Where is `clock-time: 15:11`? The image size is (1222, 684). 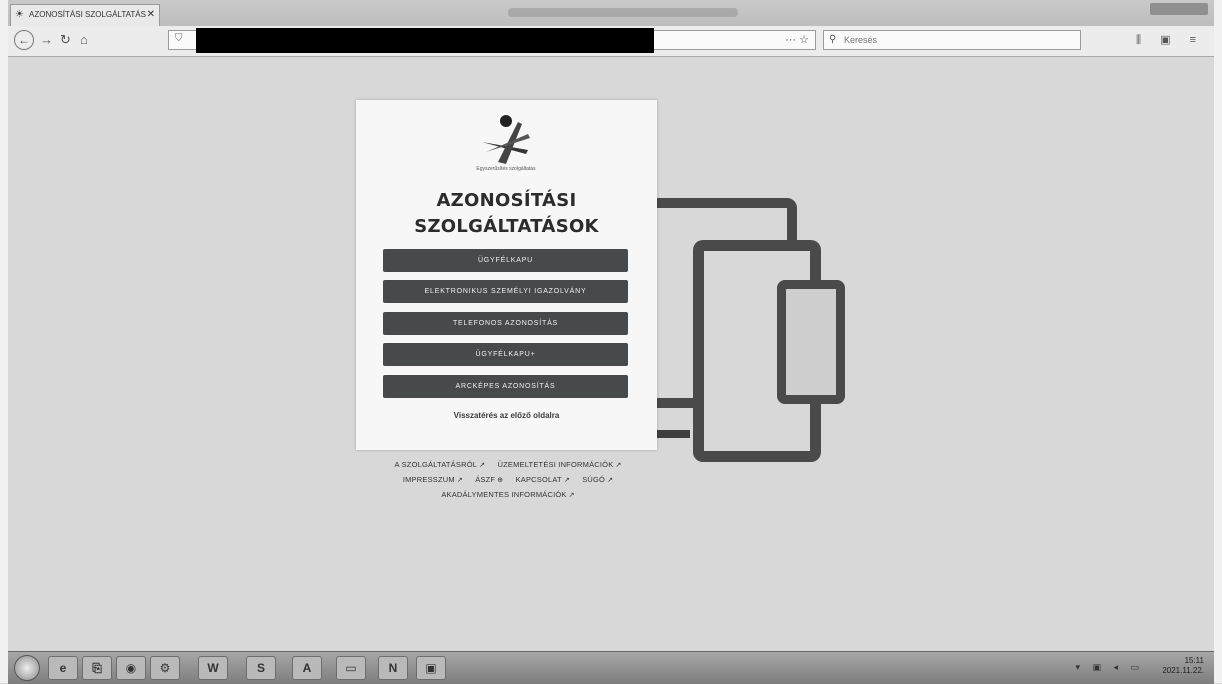
clock-time: 15:11 is located at coordinates (1194, 660).